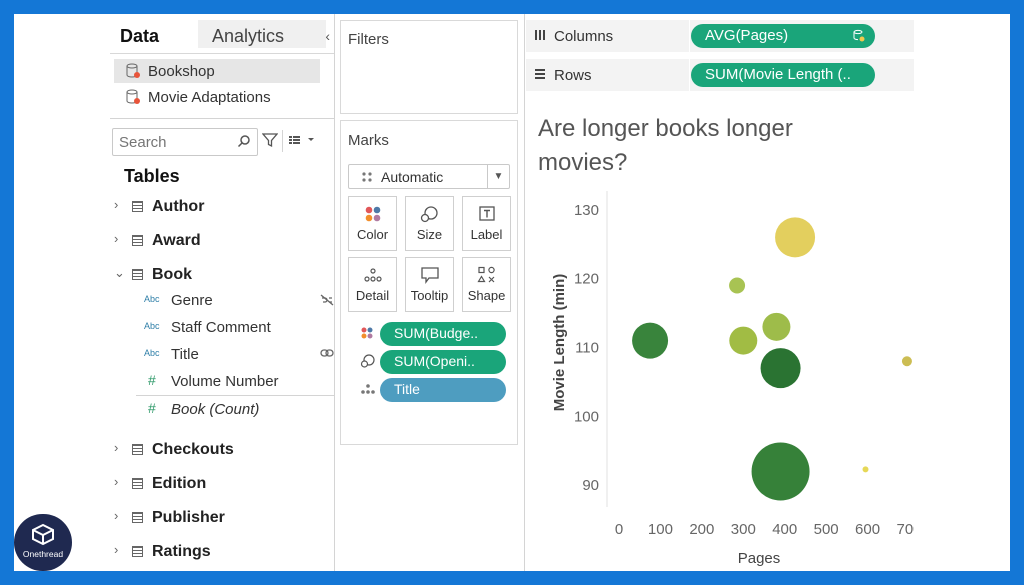 This screenshot has width=1024, height=585. I want to click on detail-label: Detail, so click(372, 295).